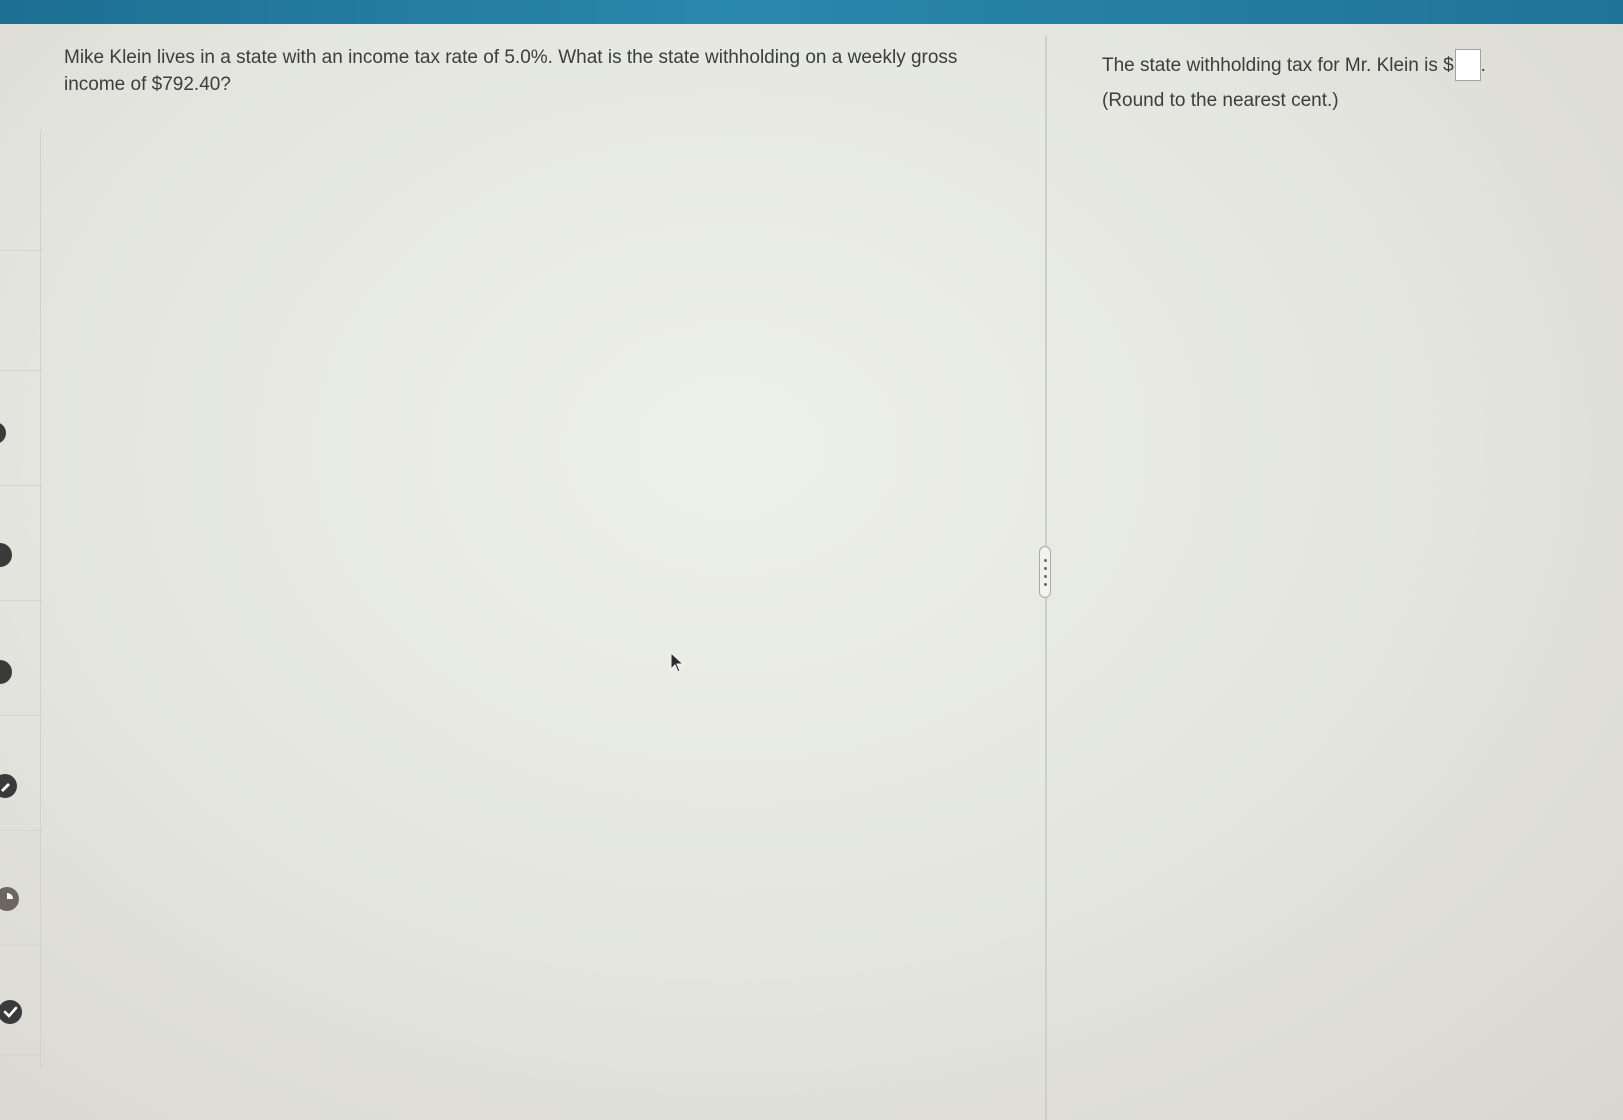 The height and width of the screenshot is (1120, 1623). I want to click on check-icon, so click(11, 1012).